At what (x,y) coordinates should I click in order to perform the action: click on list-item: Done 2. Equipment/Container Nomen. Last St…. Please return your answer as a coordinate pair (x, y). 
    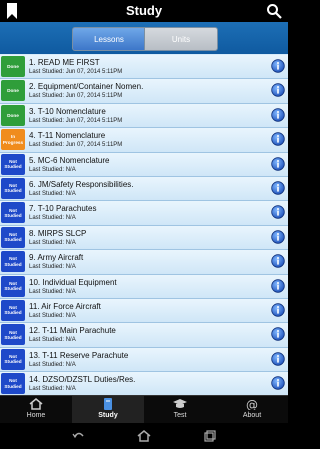
    Looking at the image, I should click on (144, 91).